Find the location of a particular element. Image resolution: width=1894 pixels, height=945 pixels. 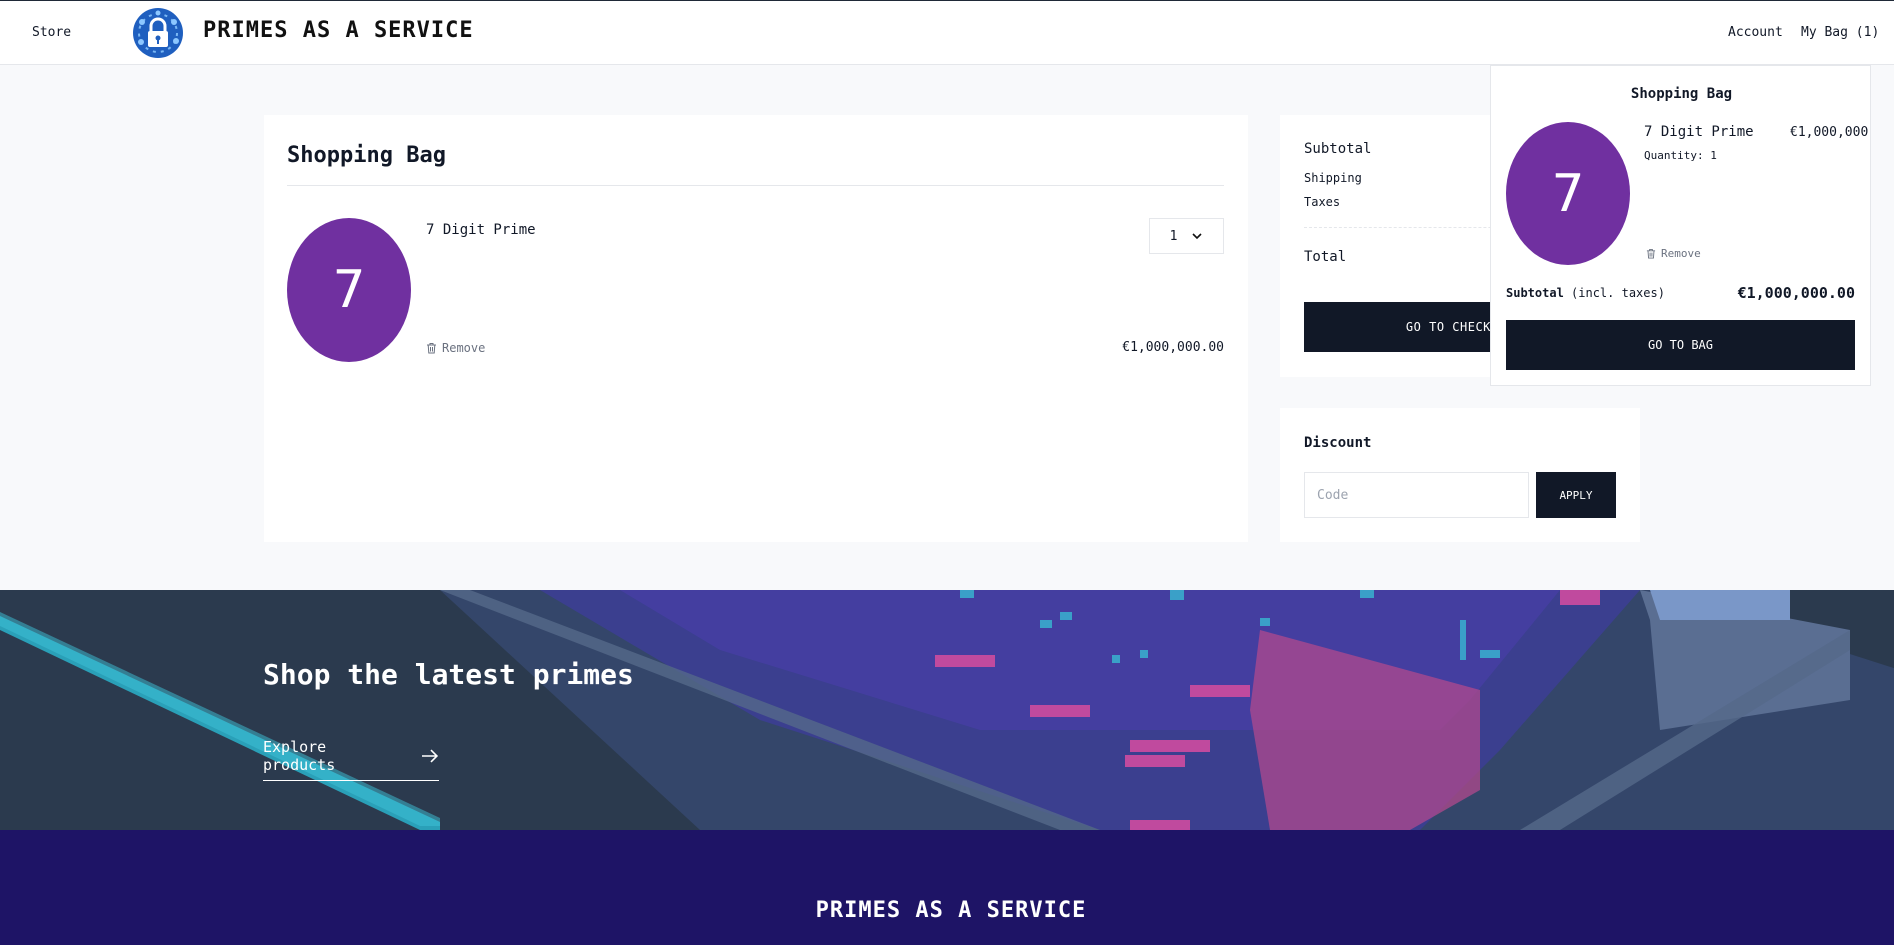

hero-title: Shop the latest primes is located at coordinates (448, 674).